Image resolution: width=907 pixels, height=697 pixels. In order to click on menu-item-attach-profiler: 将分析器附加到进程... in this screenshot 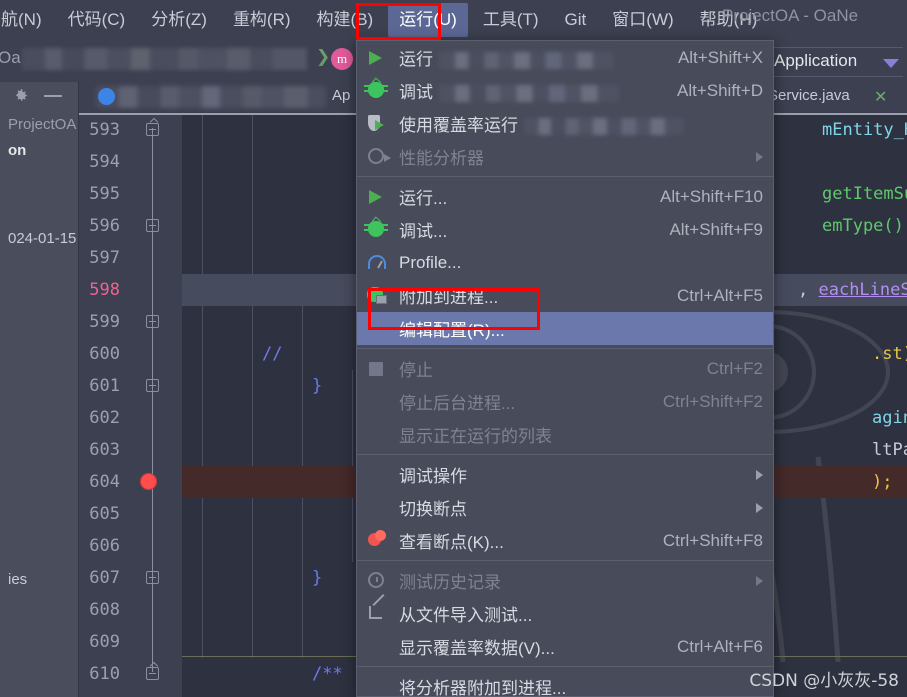, I will do `click(565, 683)`.